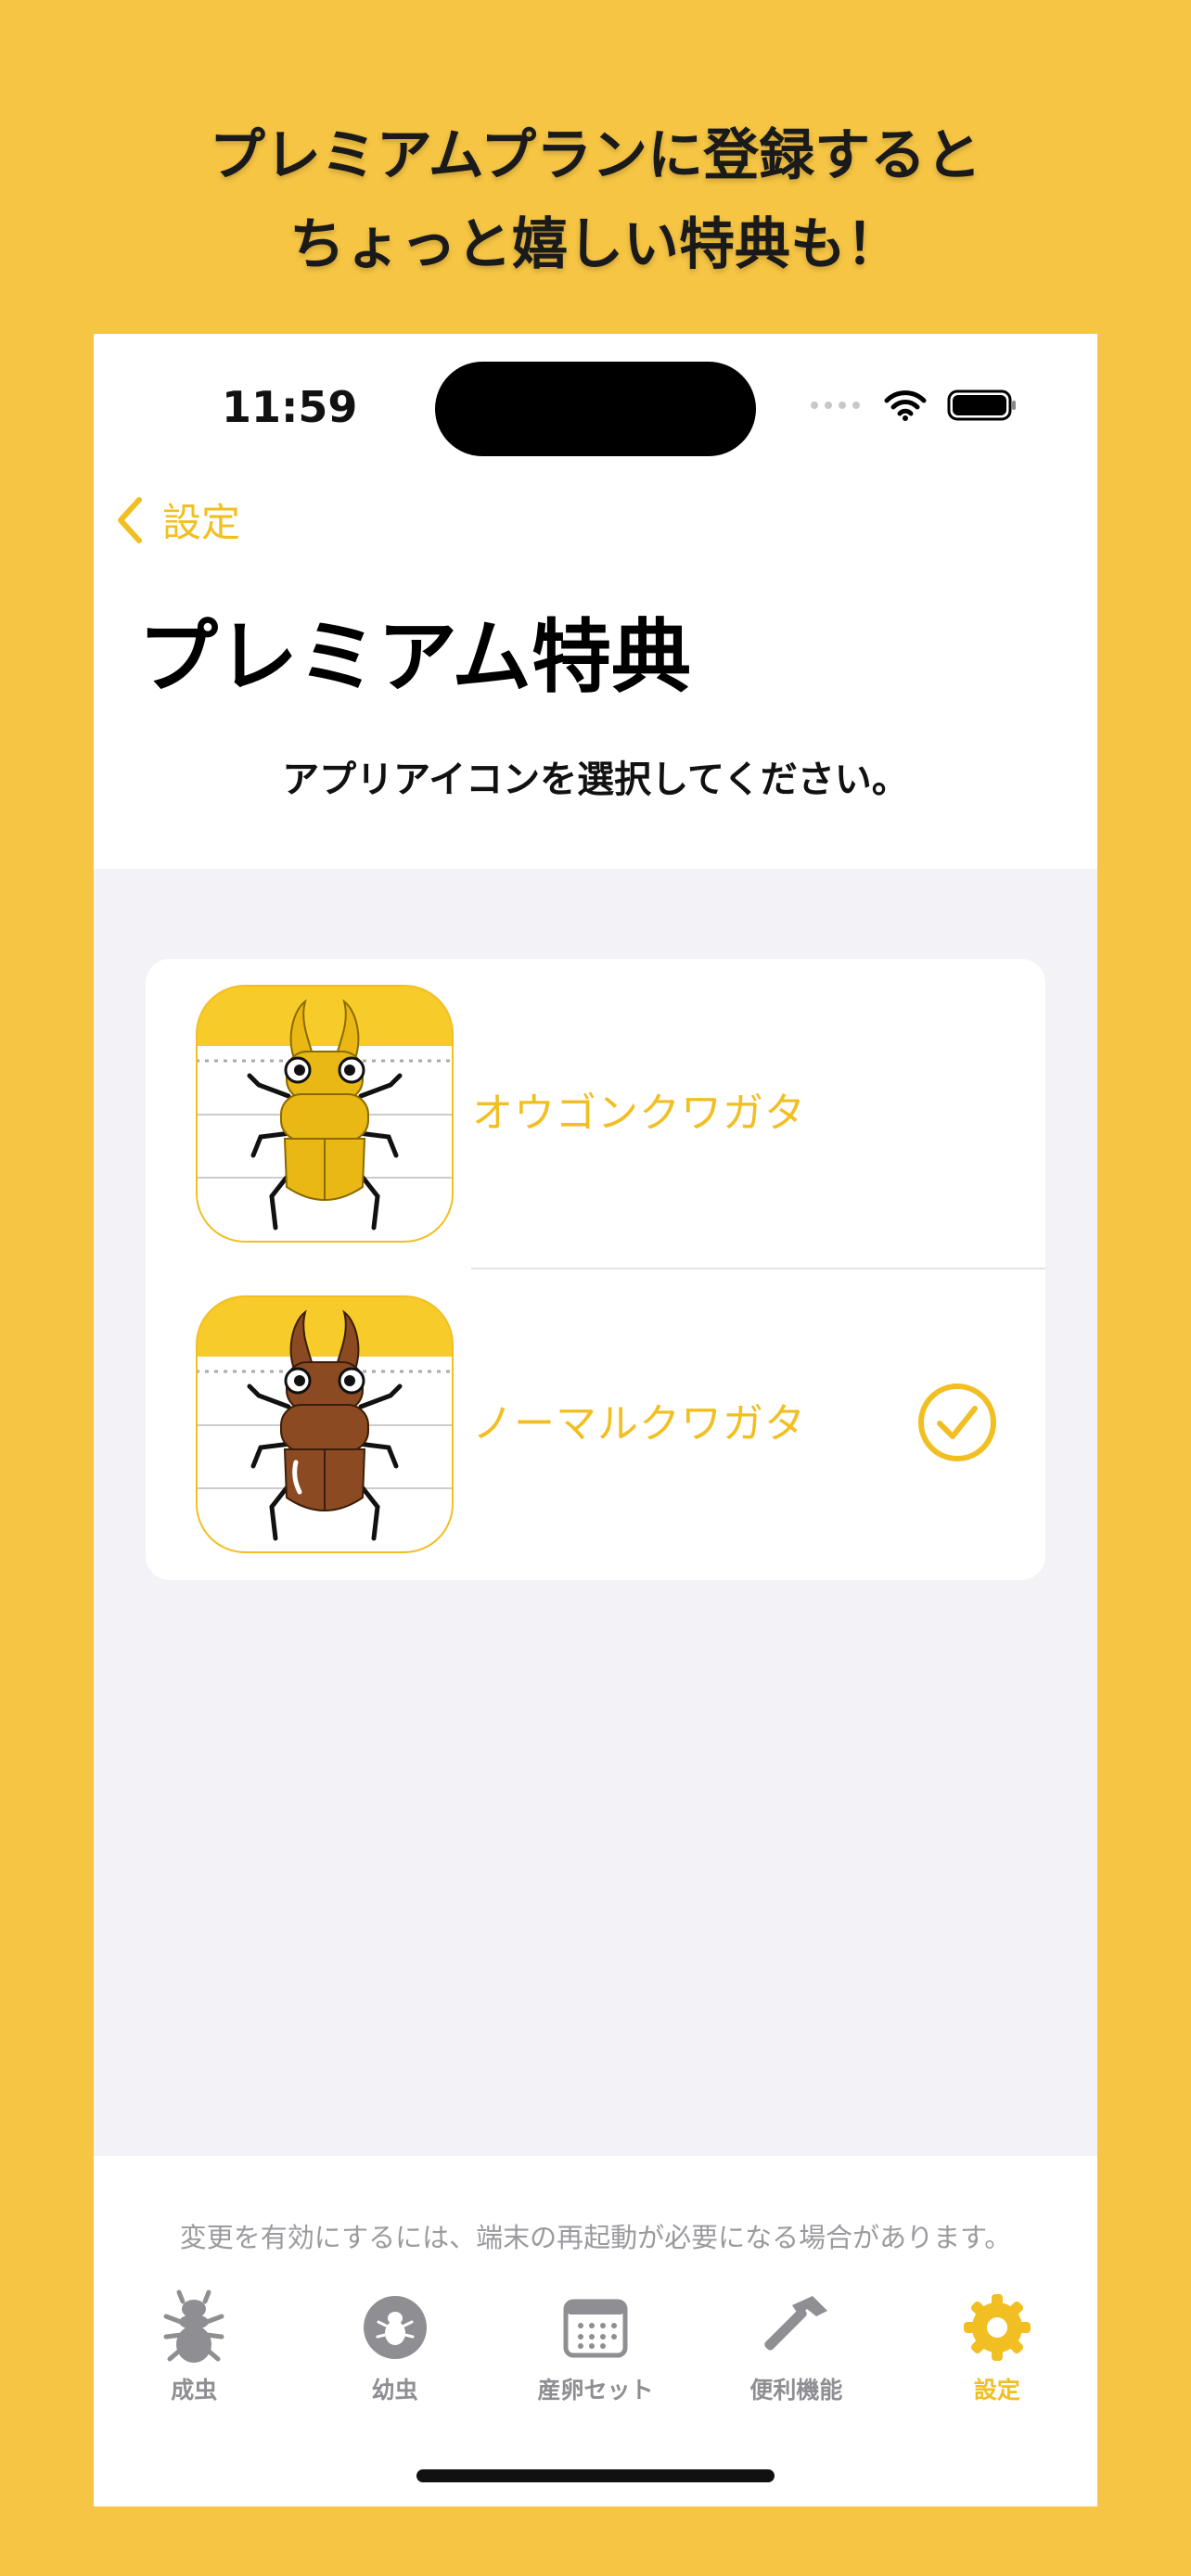 The image size is (1191, 2576). Describe the element at coordinates (395, 2327) in the screenshot. I see `larva-icon` at that location.